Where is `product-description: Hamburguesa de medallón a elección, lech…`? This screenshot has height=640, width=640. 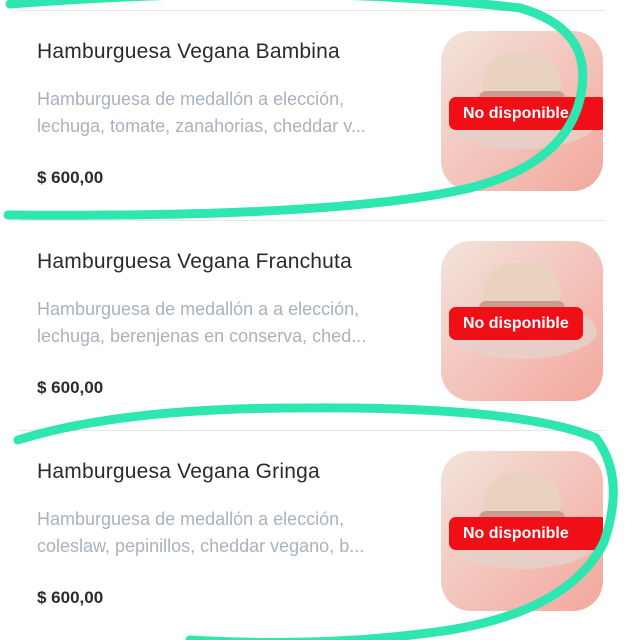
product-description: Hamburguesa de medallón a elección, lech… is located at coordinates (201, 112).